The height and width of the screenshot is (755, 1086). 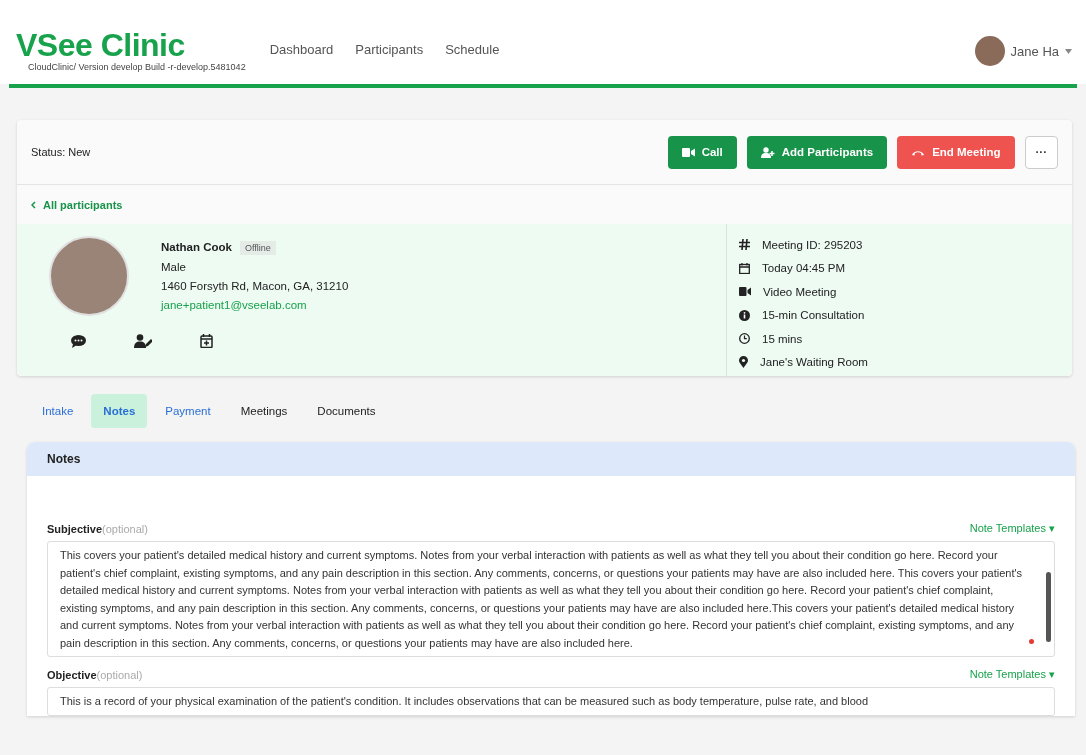 I want to click on map-pin-icon, so click(x=743, y=362).